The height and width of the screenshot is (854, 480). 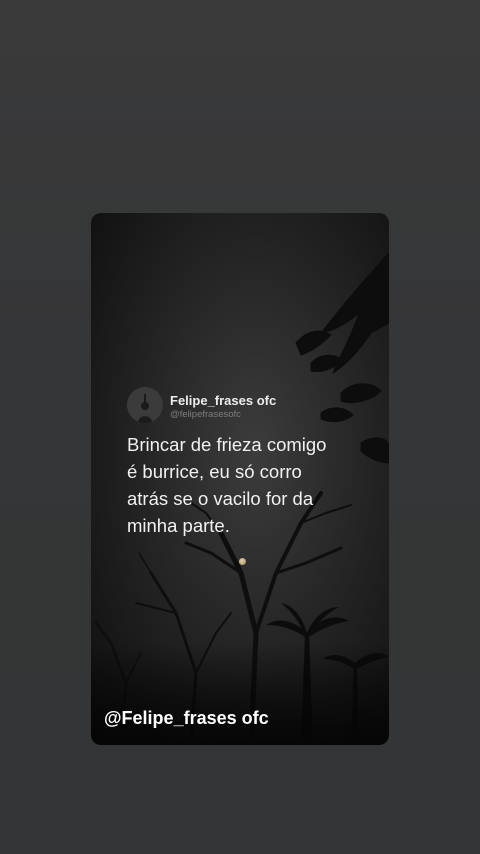 What do you see at coordinates (178, 525) in the screenshot?
I see `quote-line: minha parte.` at bounding box center [178, 525].